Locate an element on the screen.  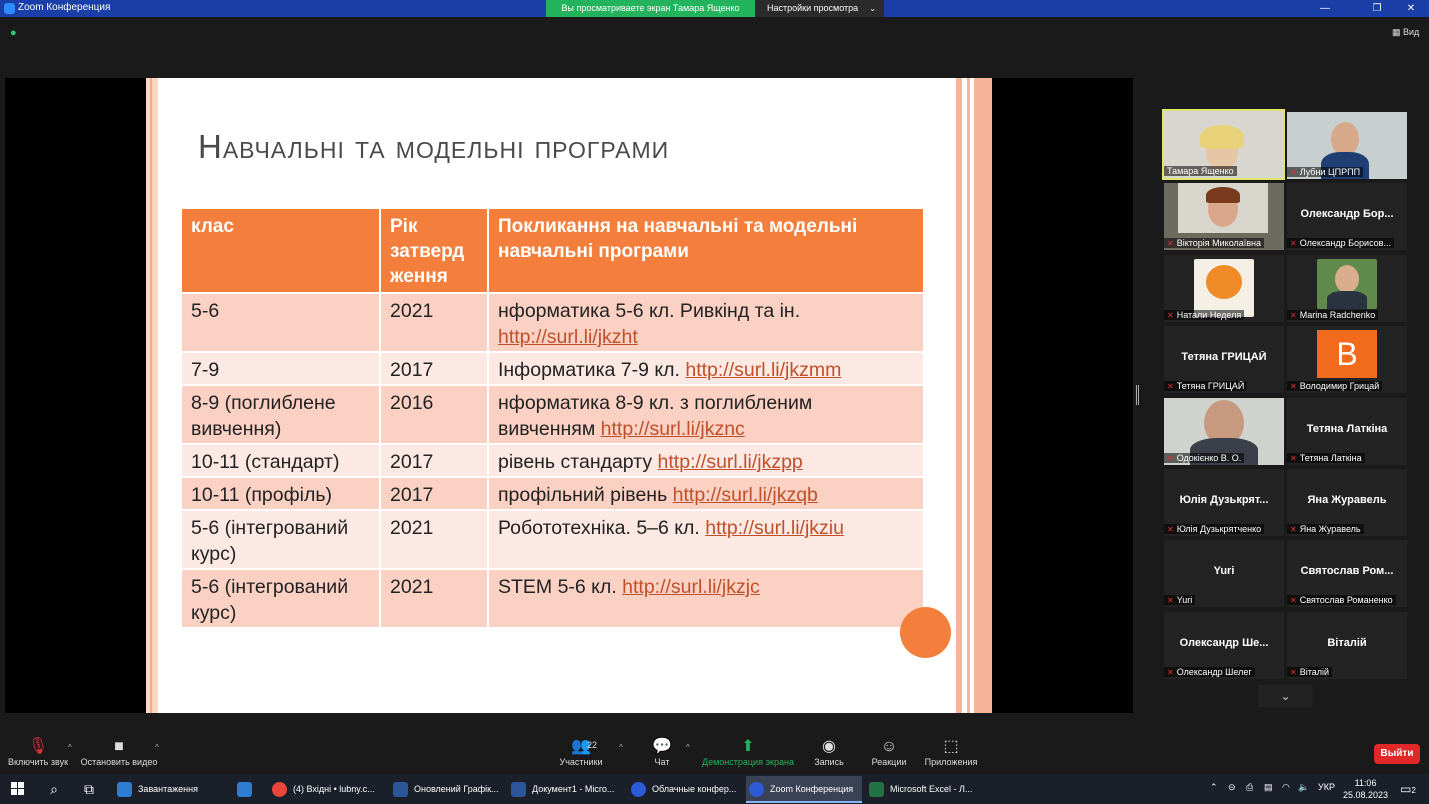
tray-printer-icon: ⎙ is located at coordinates (1249, 787).